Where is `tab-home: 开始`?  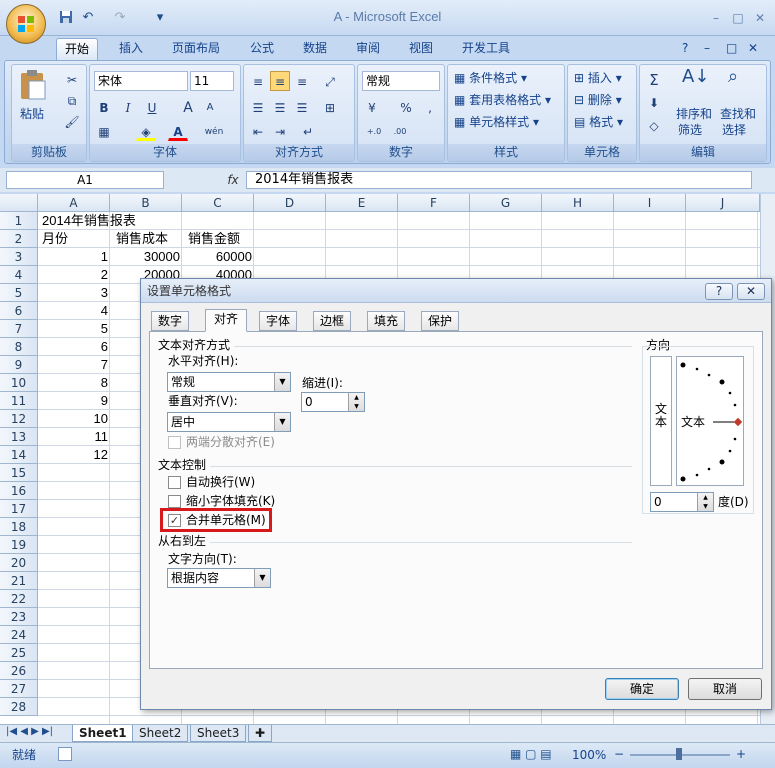 tab-home: 开始 is located at coordinates (77, 49).